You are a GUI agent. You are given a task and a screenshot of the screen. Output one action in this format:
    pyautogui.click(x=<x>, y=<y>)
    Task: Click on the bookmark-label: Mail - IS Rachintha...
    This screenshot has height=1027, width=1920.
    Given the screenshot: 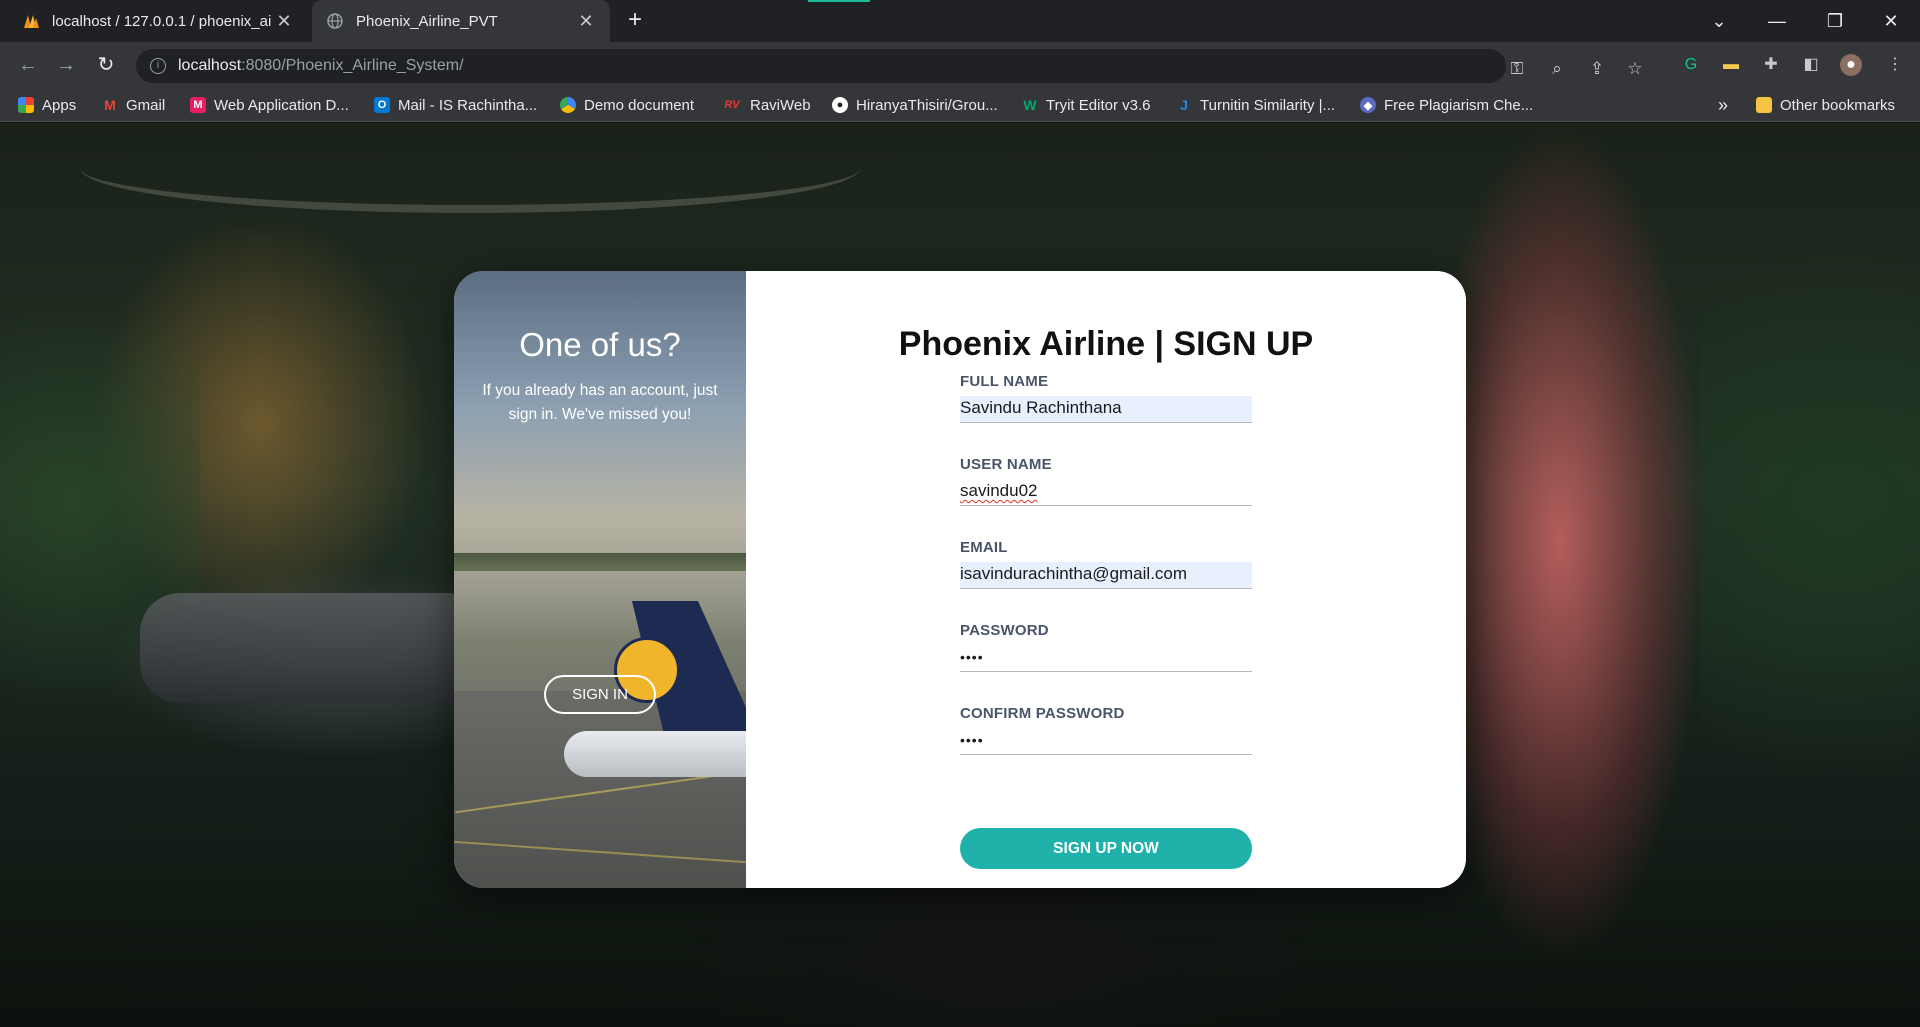 What is the action you would take?
    pyautogui.click(x=468, y=105)
    